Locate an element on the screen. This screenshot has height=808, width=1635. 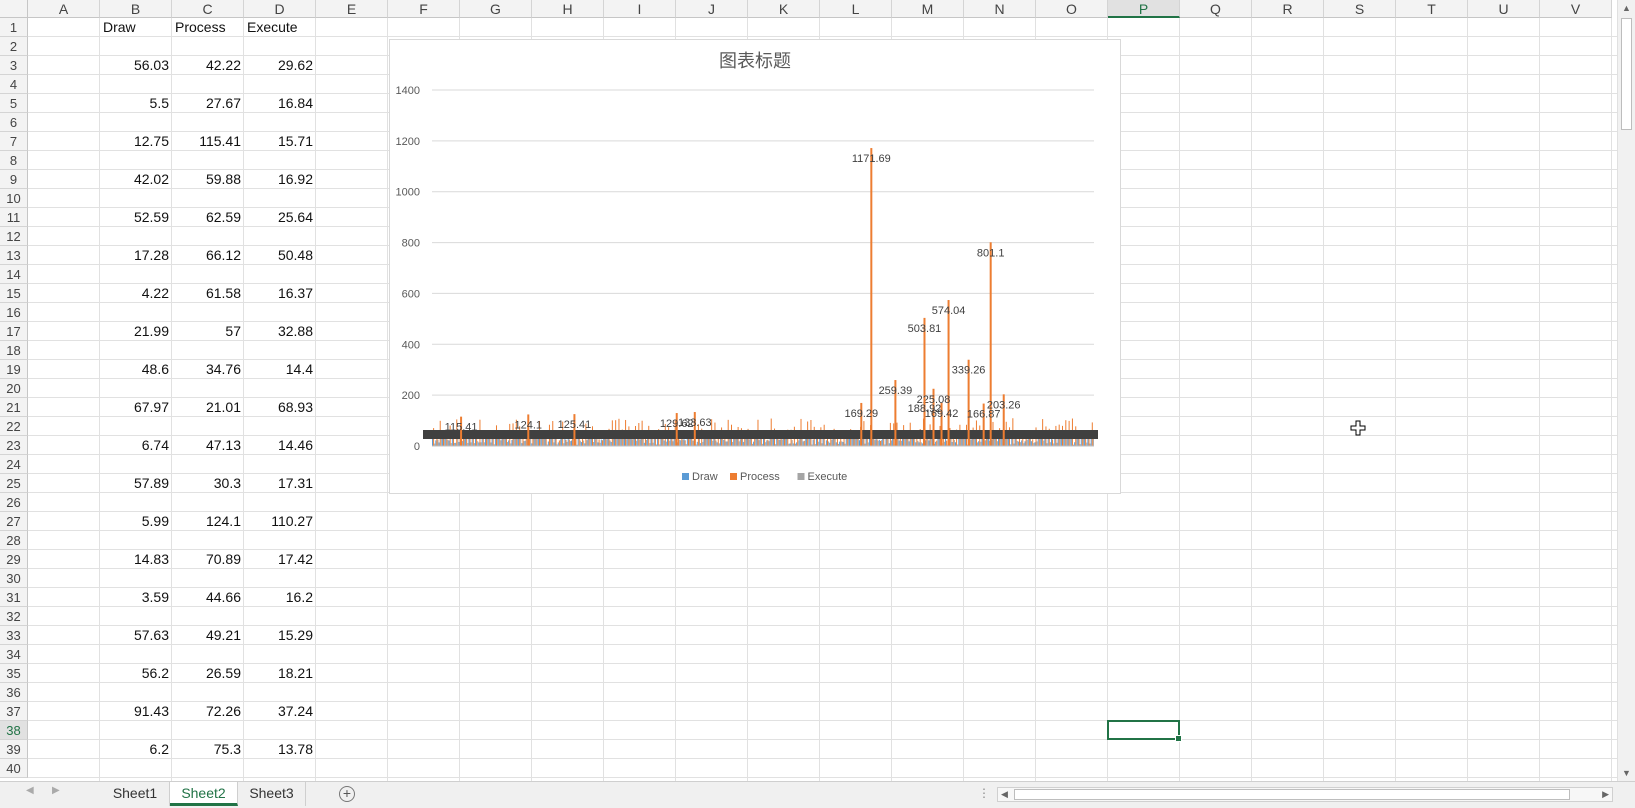
column-header-l: L is located at coordinates (856, 9).